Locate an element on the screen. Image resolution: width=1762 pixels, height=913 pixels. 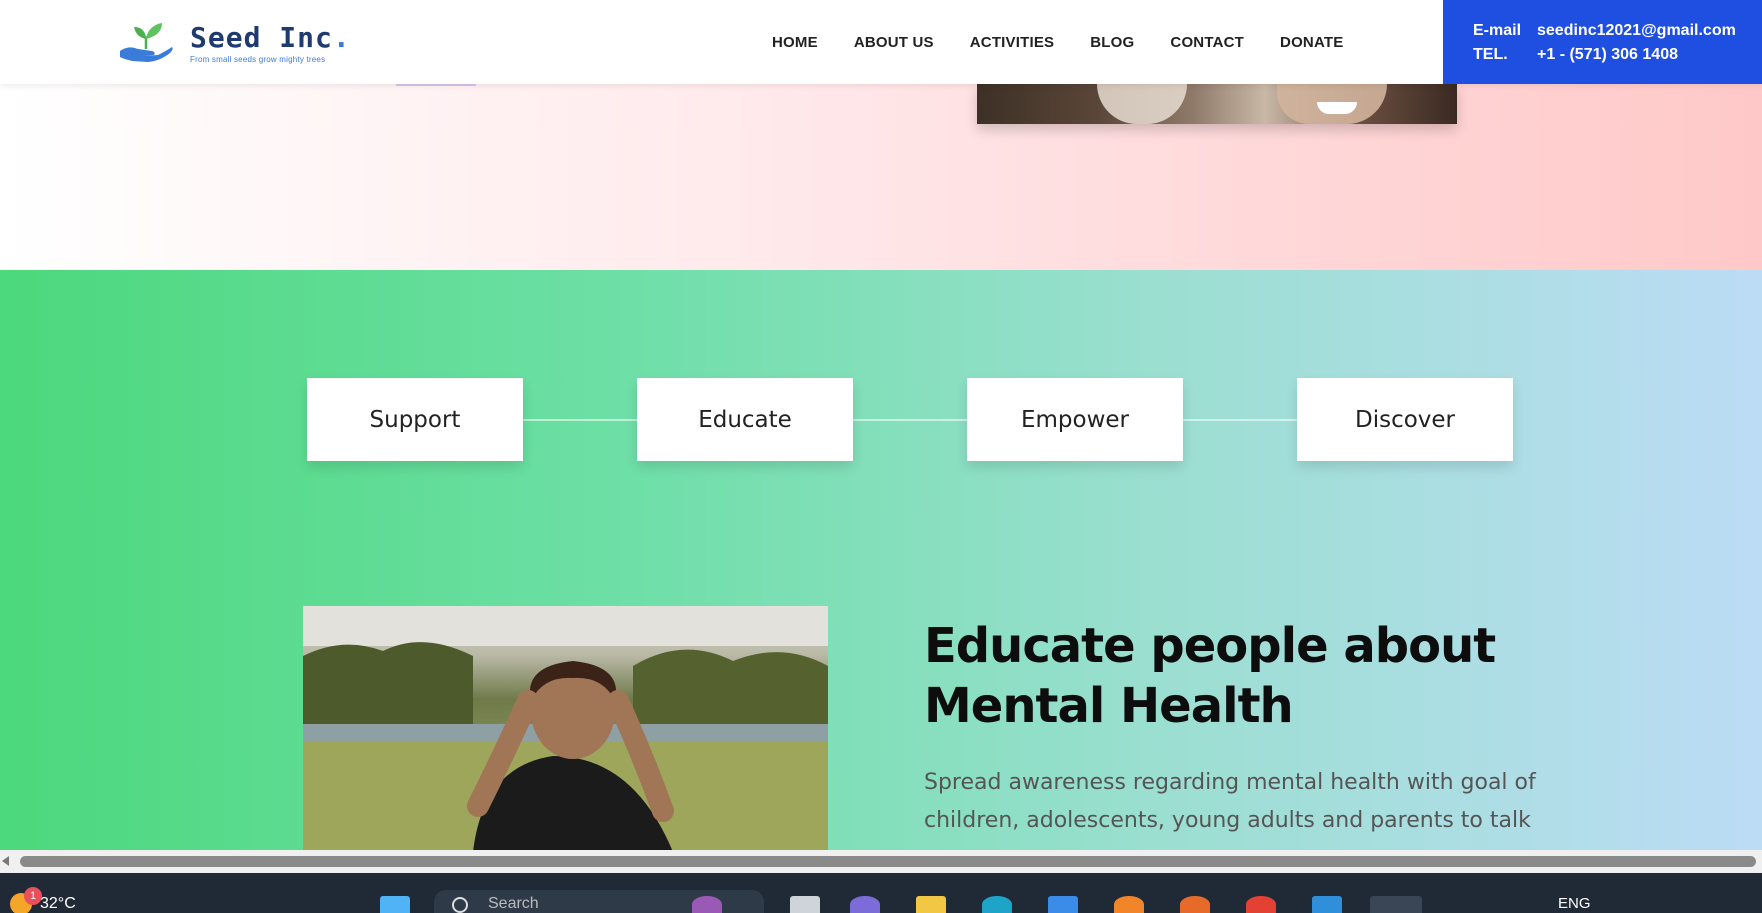
feature-title: Educate people about Mental Health is located at coordinates (1210, 676).